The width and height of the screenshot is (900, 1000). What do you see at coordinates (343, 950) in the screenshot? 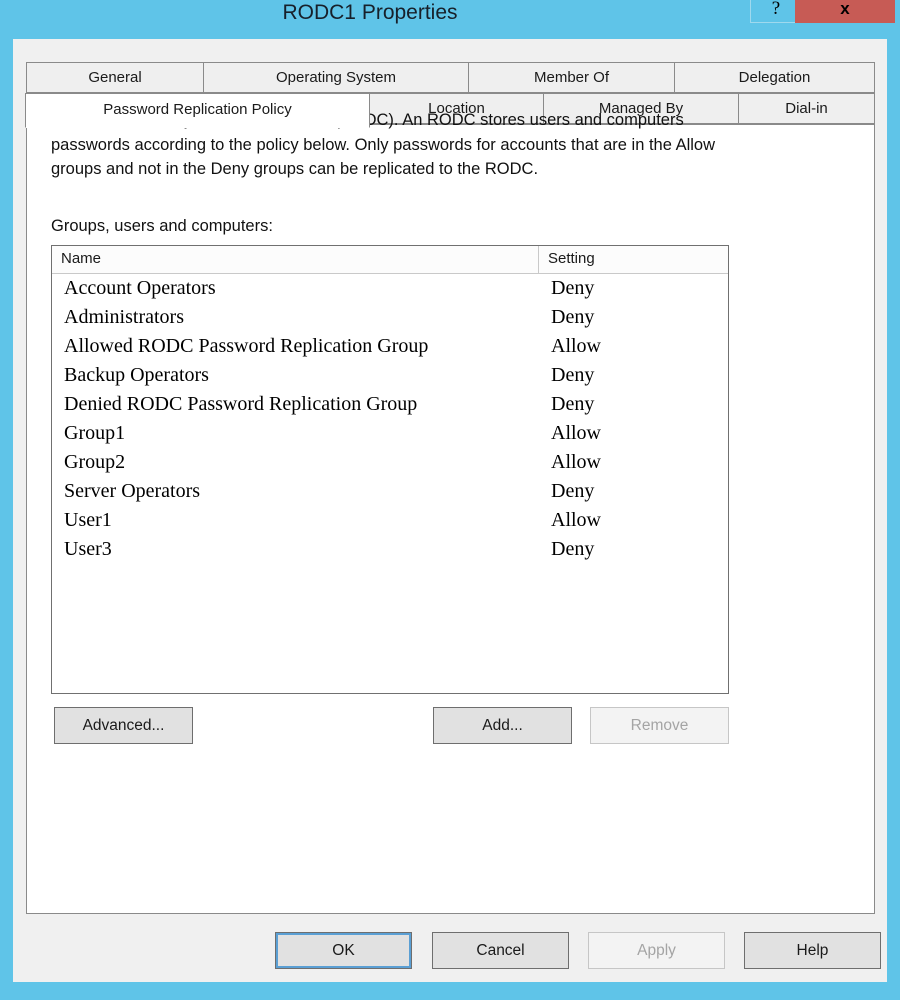
I see `ok-button: OK` at bounding box center [343, 950].